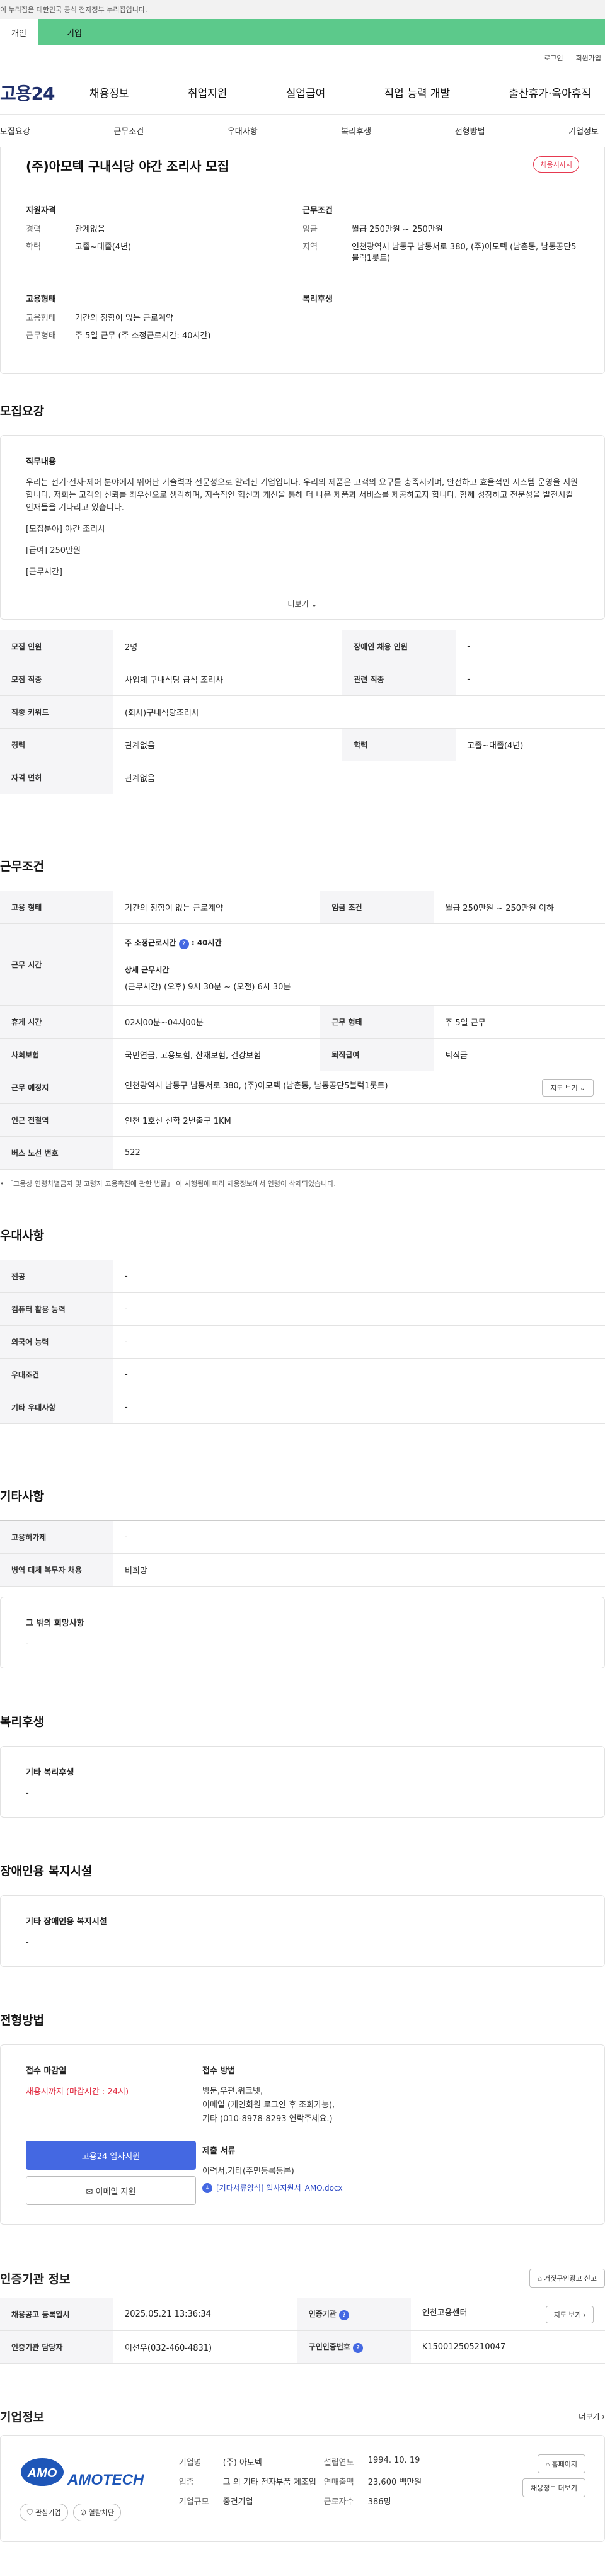 The width and height of the screenshot is (605, 2576). I want to click on table-key: 근무 시간, so click(57, 964).